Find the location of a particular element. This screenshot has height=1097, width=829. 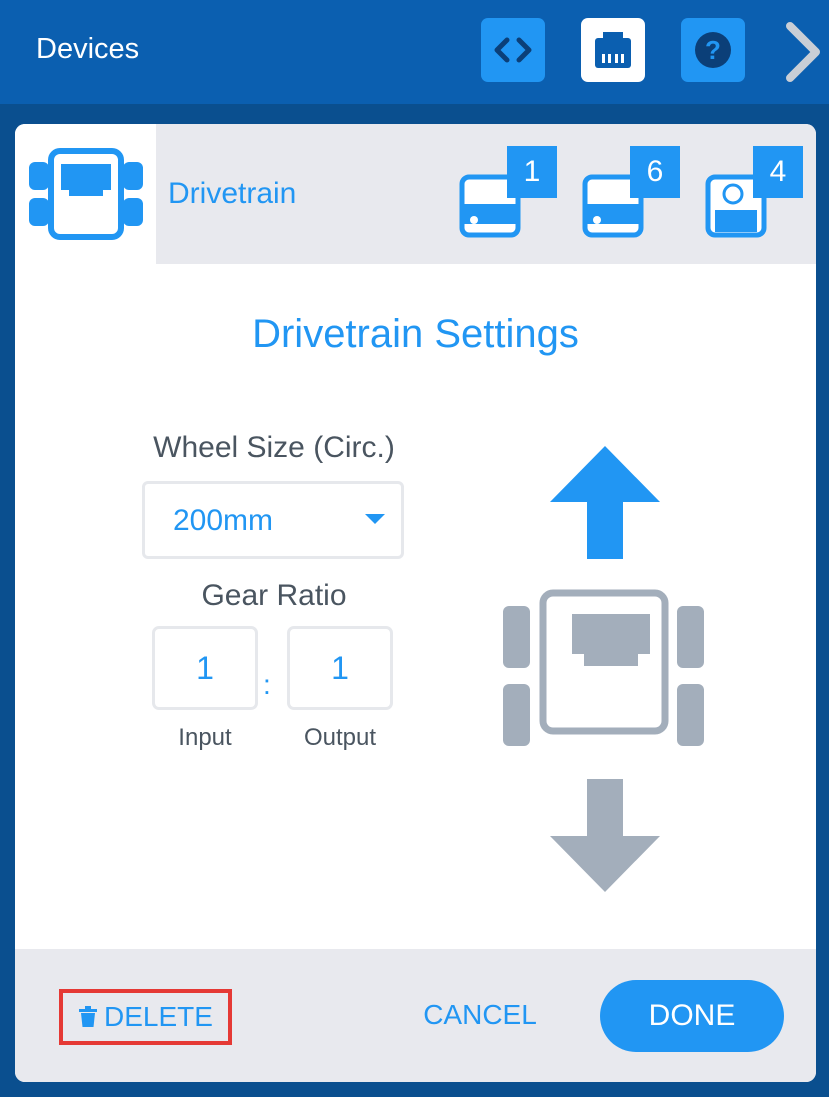

robot-top-view-icon is located at coordinates (603, 667).